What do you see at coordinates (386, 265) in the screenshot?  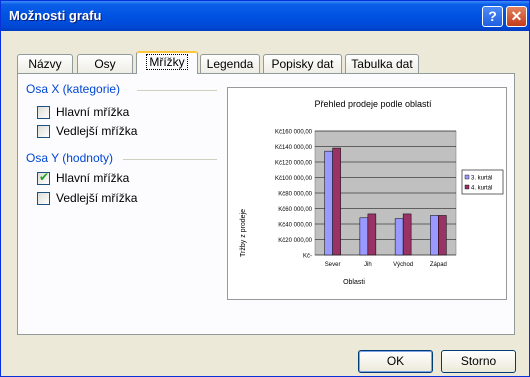 I see `chart-x-ticks: Sever Jih Východ Západ` at bounding box center [386, 265].